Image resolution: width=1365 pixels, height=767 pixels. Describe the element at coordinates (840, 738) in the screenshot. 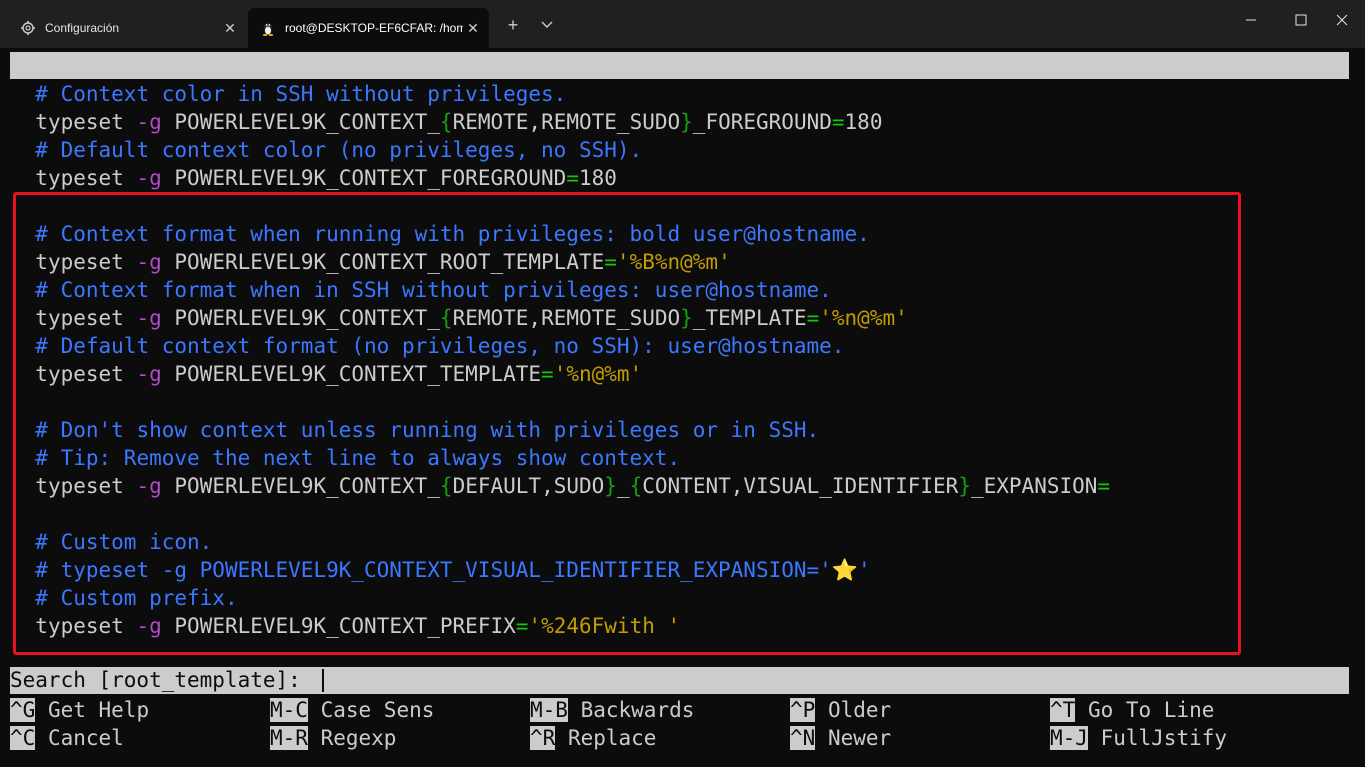

I see `shortcut-newer: ^N Newer` at that location.